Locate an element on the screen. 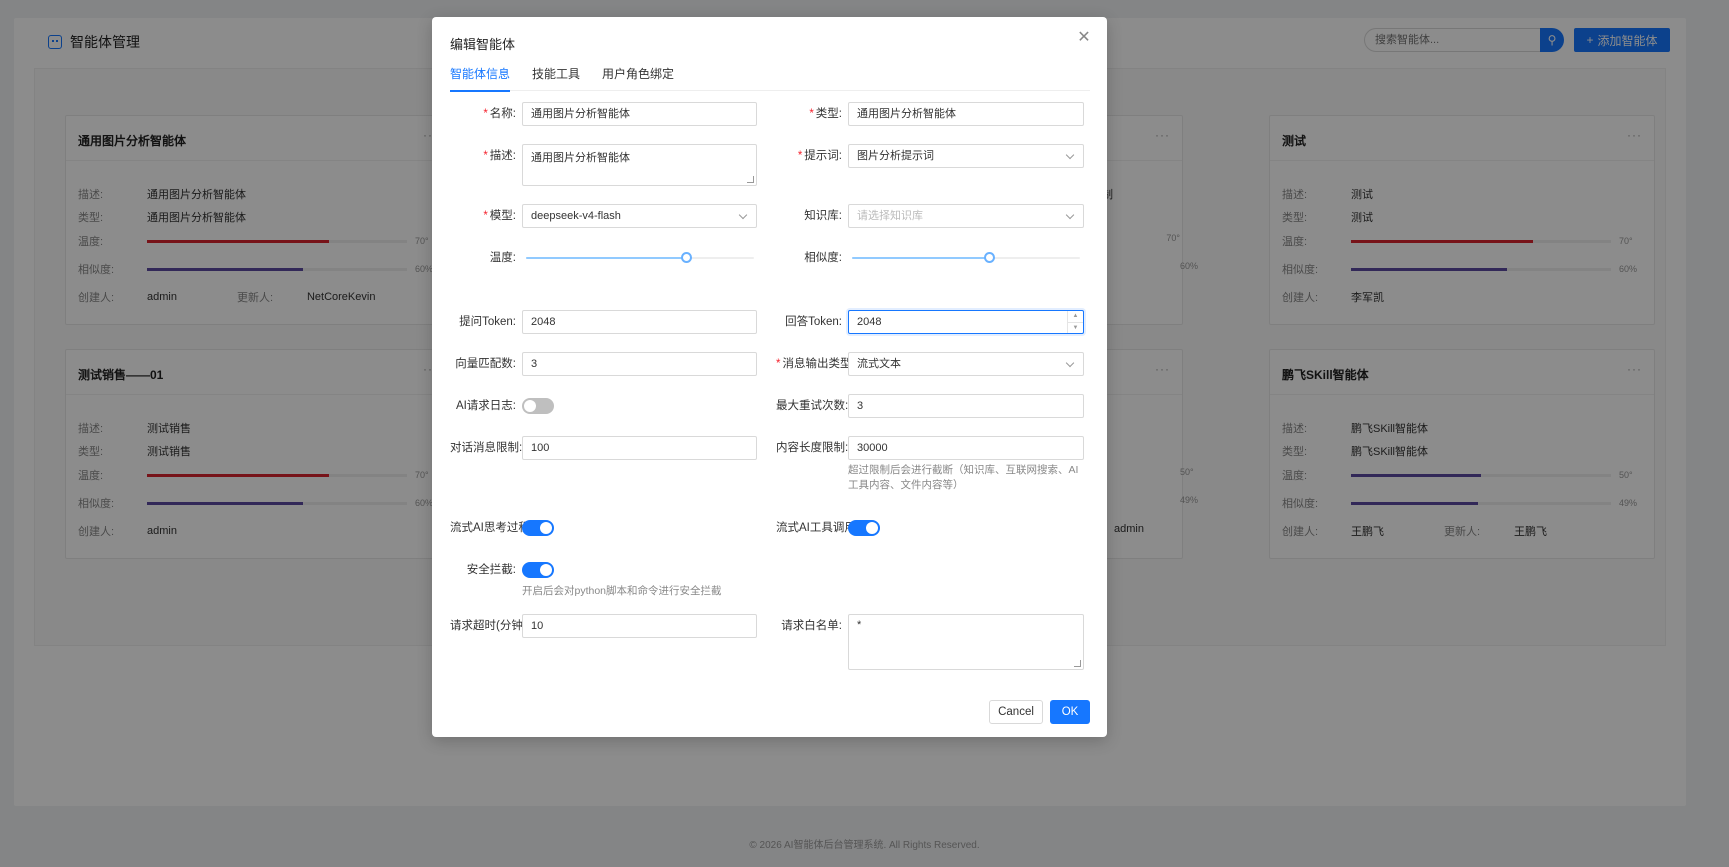 The image size is (1729, 867). stream-think-switch is located at coordinates (538, 528).